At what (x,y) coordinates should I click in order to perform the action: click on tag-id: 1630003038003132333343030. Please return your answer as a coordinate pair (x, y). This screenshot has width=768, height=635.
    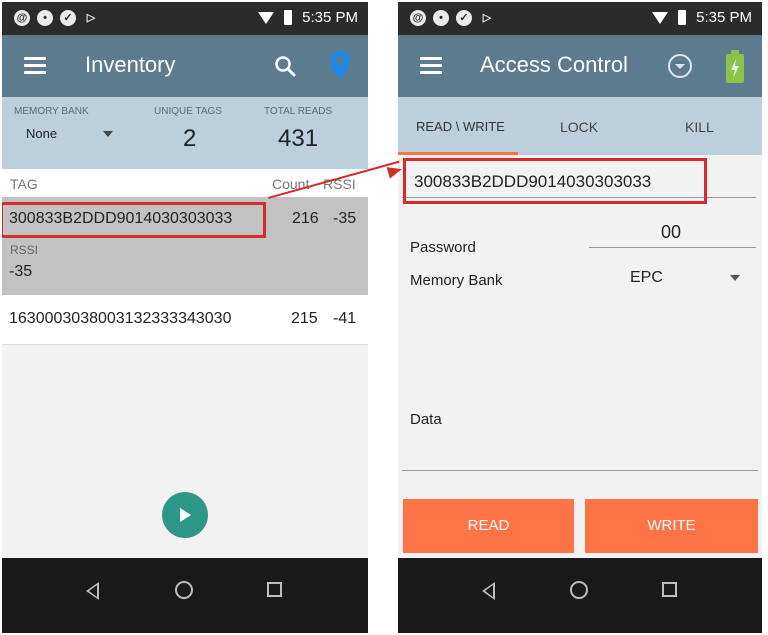
    Looking at the image, I should click on (120, 318).